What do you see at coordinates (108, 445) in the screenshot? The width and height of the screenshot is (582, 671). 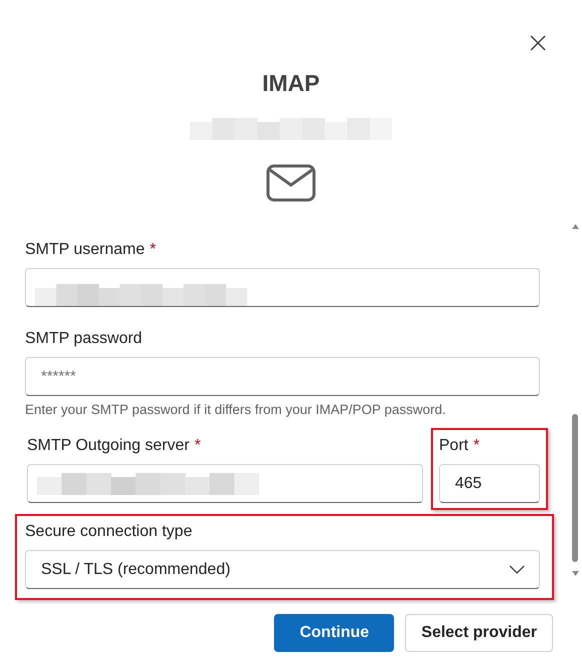 I see `field-label: SMTP Outgoing server` at bounding box center [108, 445].